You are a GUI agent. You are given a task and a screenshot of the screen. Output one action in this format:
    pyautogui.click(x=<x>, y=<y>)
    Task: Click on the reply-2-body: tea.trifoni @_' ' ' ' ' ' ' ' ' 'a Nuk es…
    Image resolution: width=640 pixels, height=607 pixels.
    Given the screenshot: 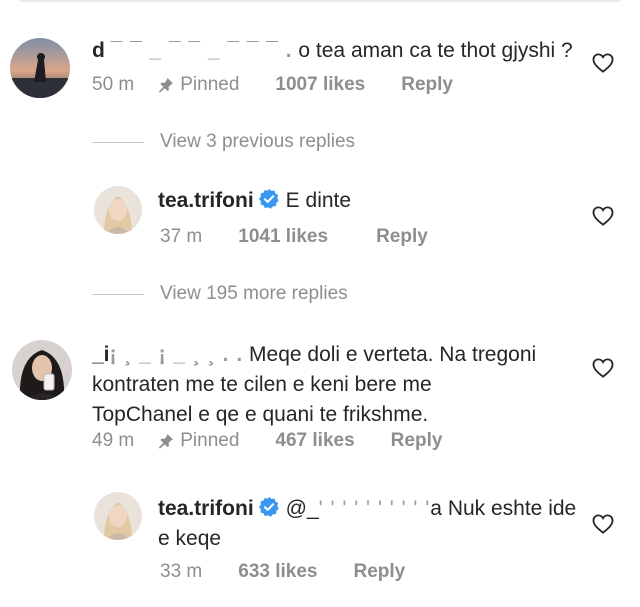 What is the action you would take?
    pyautogui.click(x=368, y=524)
    